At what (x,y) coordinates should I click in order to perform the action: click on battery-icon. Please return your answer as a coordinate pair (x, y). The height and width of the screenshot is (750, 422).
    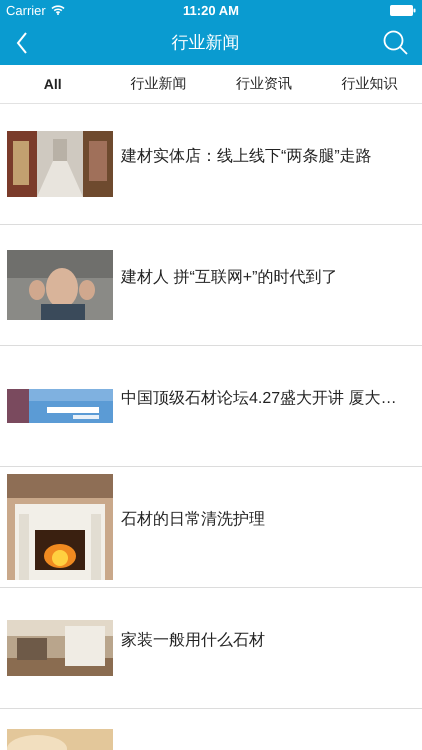
    Looking at the image, I should click on (403, 10).